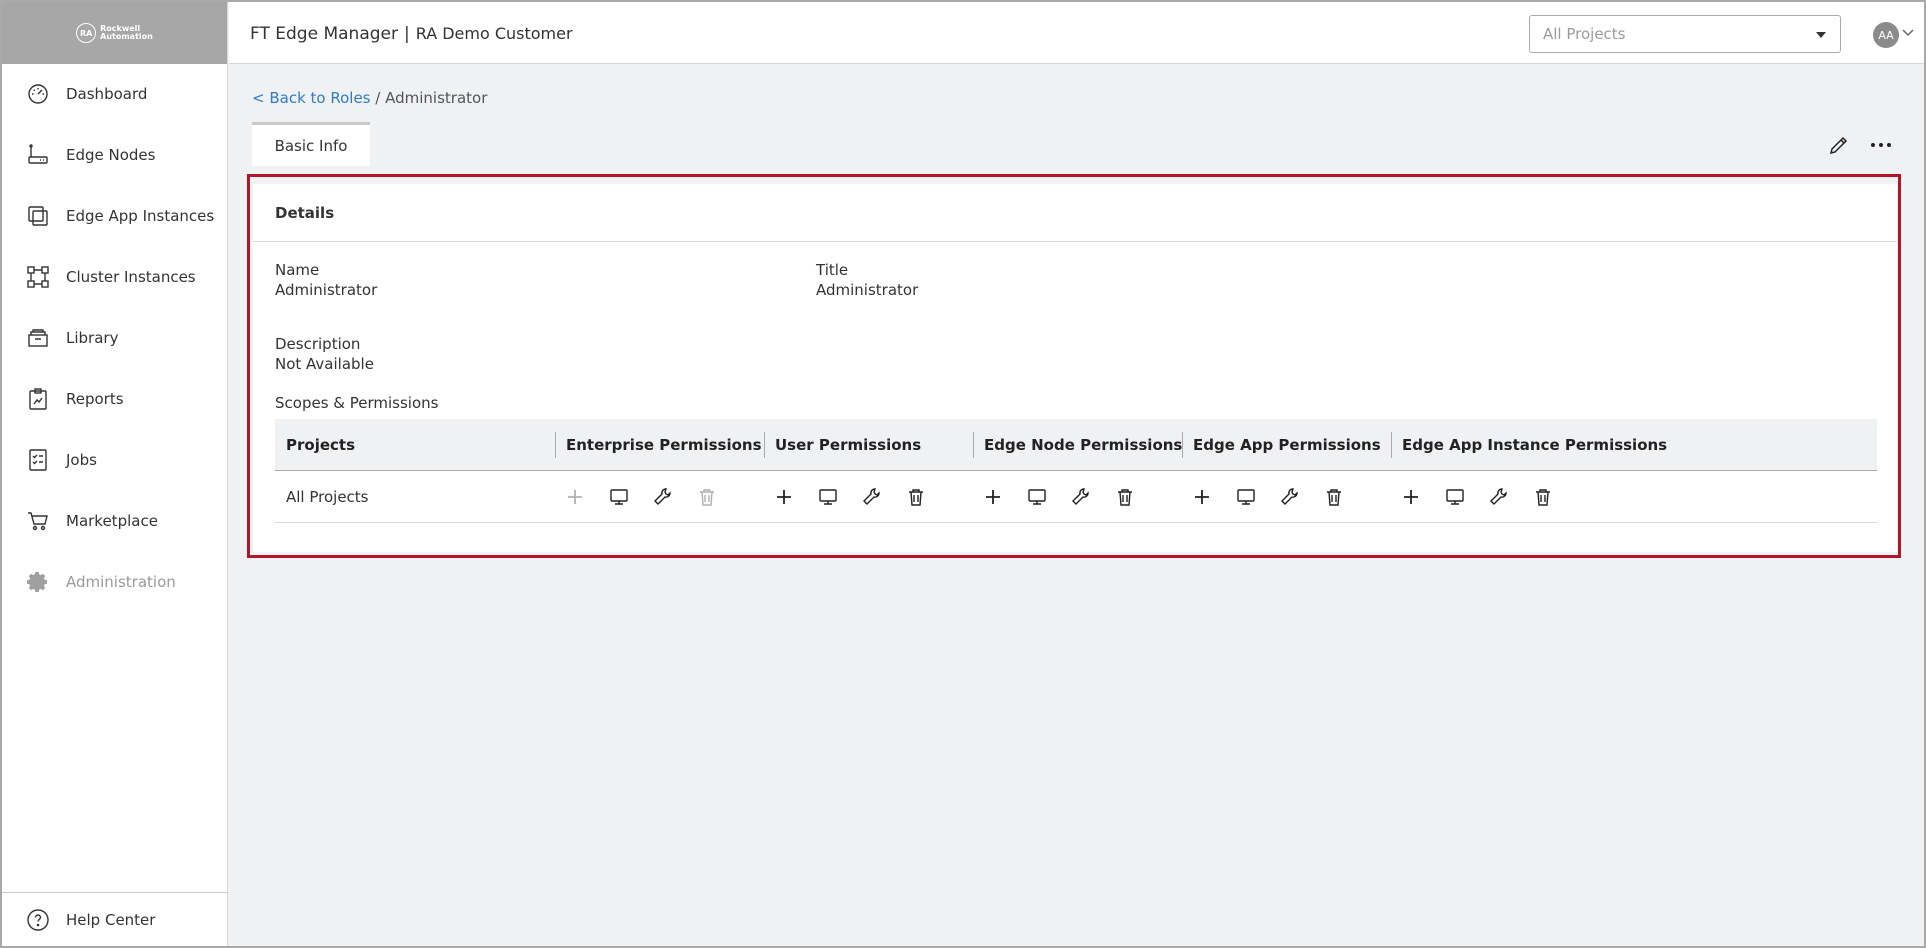 The width and height of the screenshot is (1926, 948). Describe the element at coordinates (658, 445) in the screenshot. I see `column-header-enterprise: Enterprise Permissions` at that location.